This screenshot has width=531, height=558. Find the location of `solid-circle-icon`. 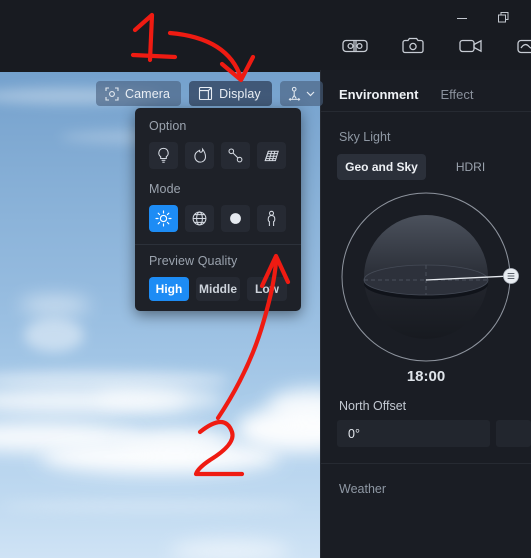

solid-circle-icon is located at coordinates (235, 218).